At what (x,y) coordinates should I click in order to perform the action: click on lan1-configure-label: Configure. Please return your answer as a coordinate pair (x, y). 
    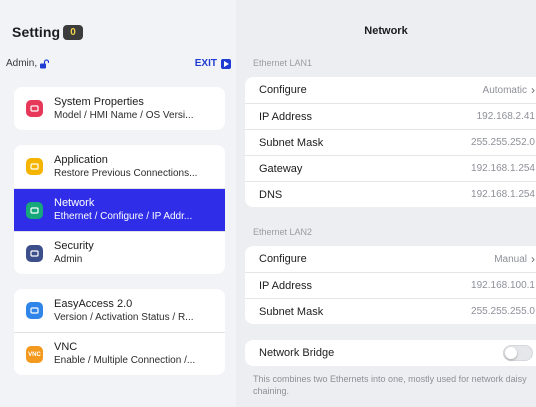
    Looking at the image, I should click on (283, 90).